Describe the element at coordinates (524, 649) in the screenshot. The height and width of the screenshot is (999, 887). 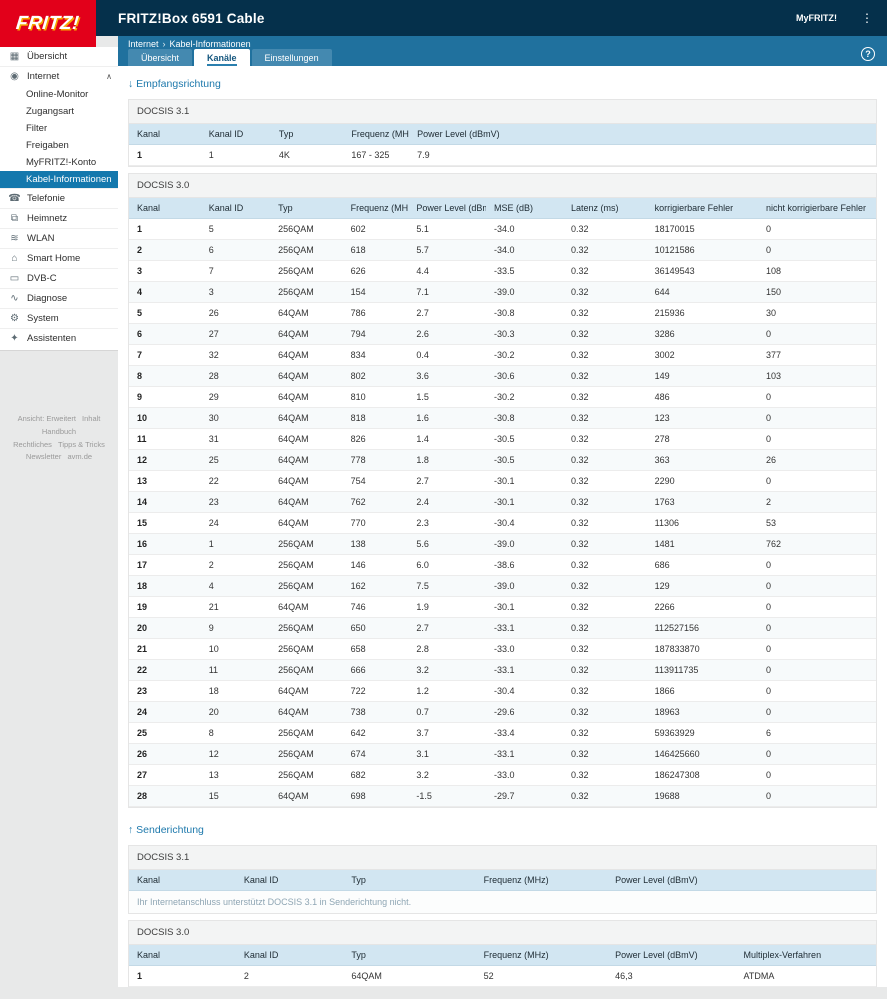
I see `table-cell: -33.0` at that location.